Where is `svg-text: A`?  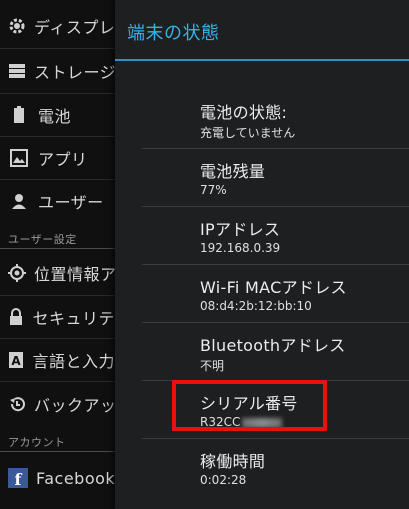 svg-text: A is located at coordinates (17, 361).